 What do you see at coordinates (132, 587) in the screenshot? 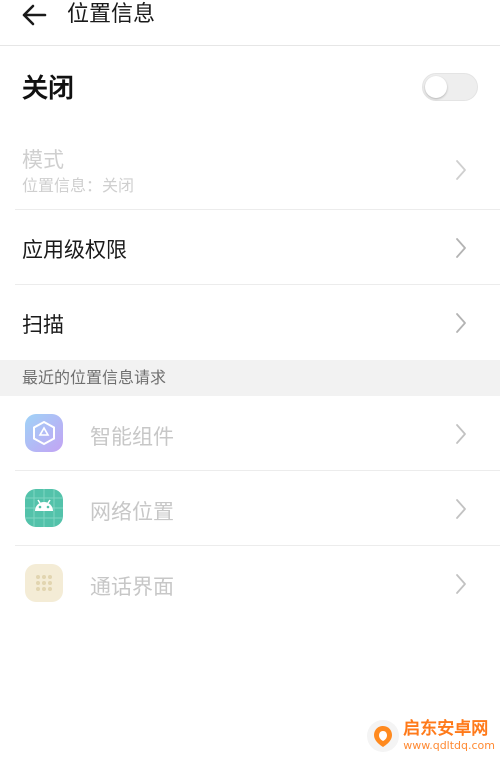
I see `app-name: 通话界面` at bounding box center [132, 587].